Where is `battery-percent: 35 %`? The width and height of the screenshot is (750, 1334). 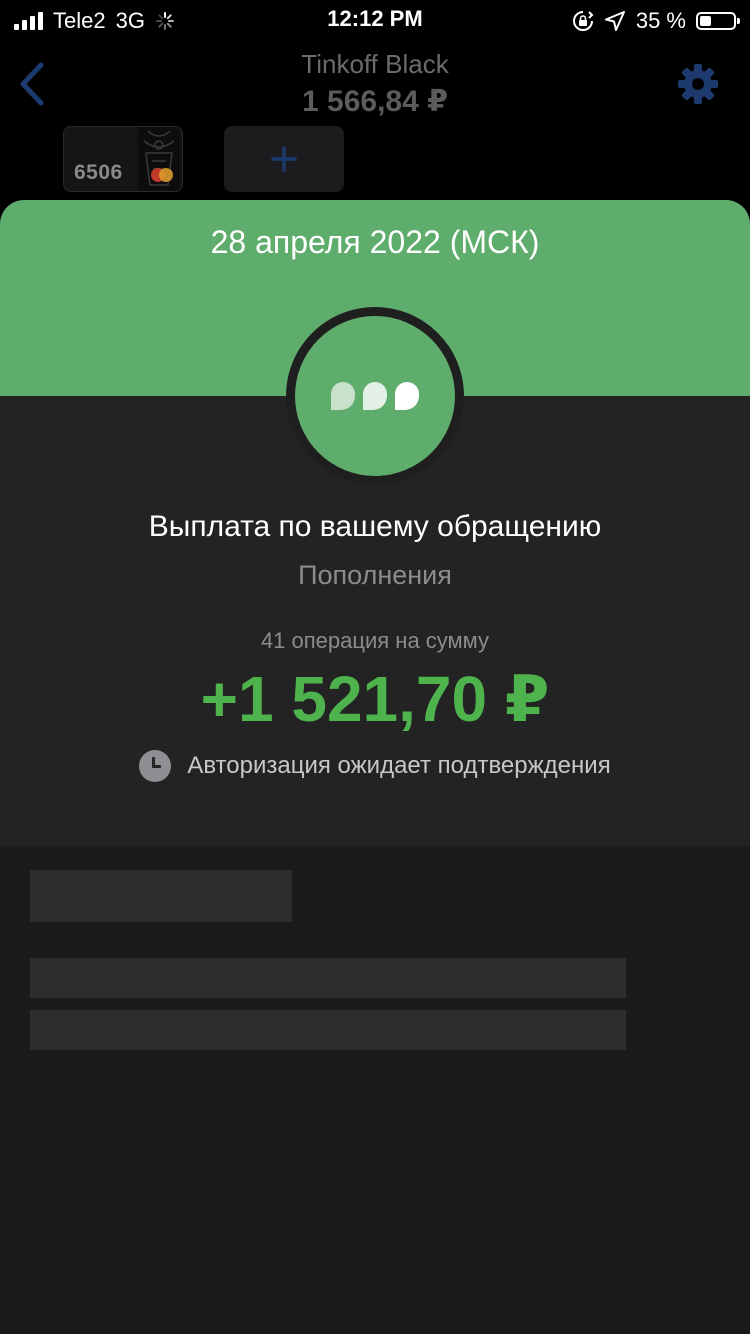
battery-percent: 35 % is located at coordinates (660, 20).